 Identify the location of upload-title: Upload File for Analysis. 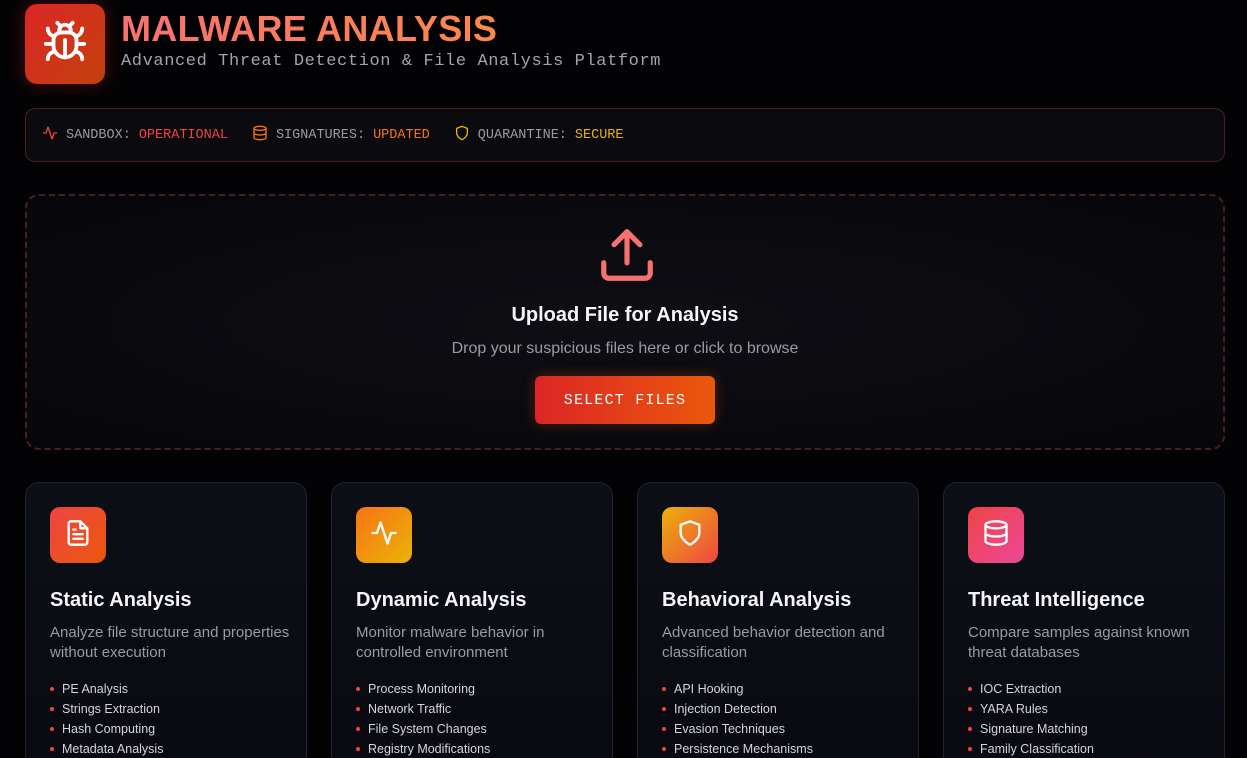
(625, 315).